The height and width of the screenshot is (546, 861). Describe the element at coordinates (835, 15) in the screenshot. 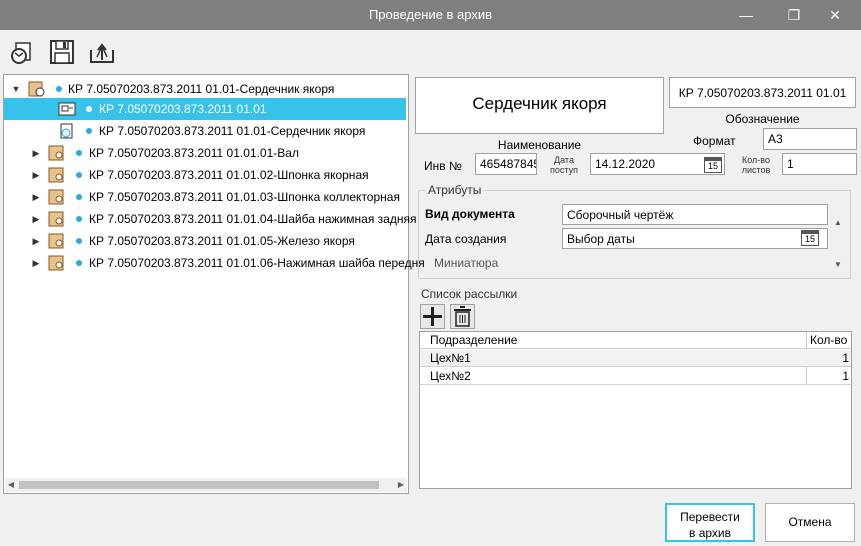

I see `close-icon: ✕` at that location.